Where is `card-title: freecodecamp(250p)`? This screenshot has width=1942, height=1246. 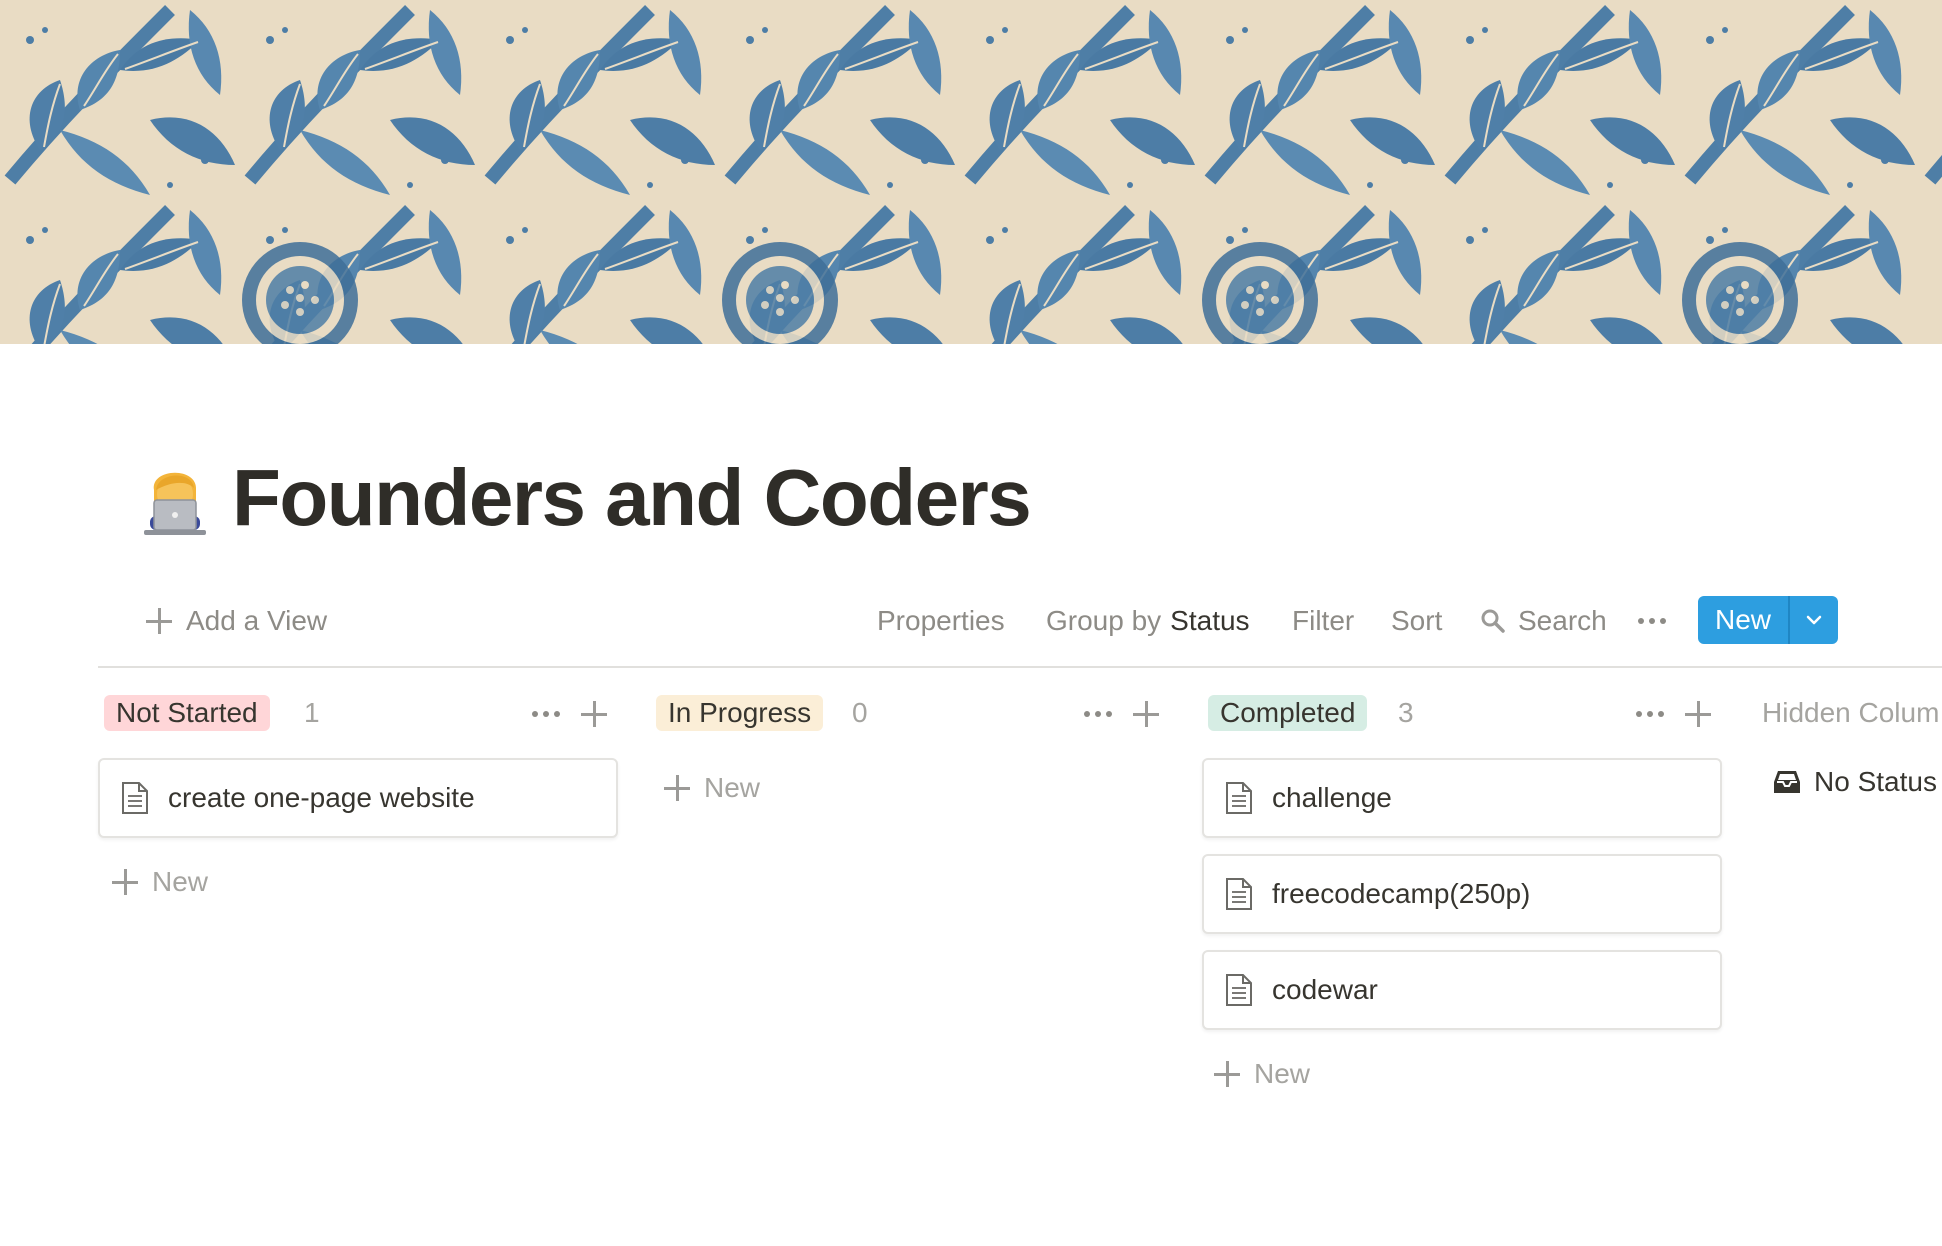
card-title: freecodecamp(250p) is located at coordinates (1401, 893).